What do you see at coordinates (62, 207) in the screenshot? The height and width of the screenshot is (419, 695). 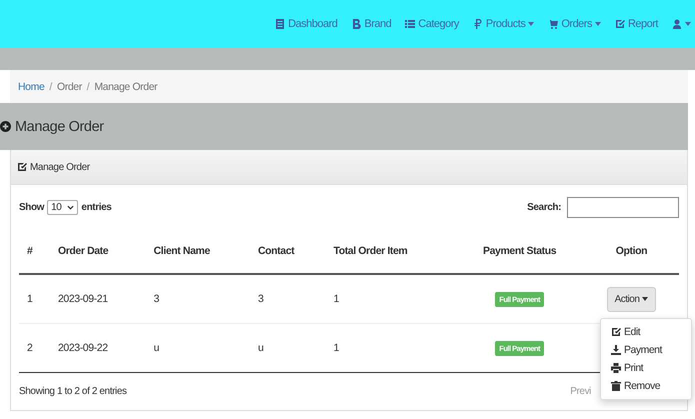 I see `page-length-select: 10` at bounding box center [62, 207].